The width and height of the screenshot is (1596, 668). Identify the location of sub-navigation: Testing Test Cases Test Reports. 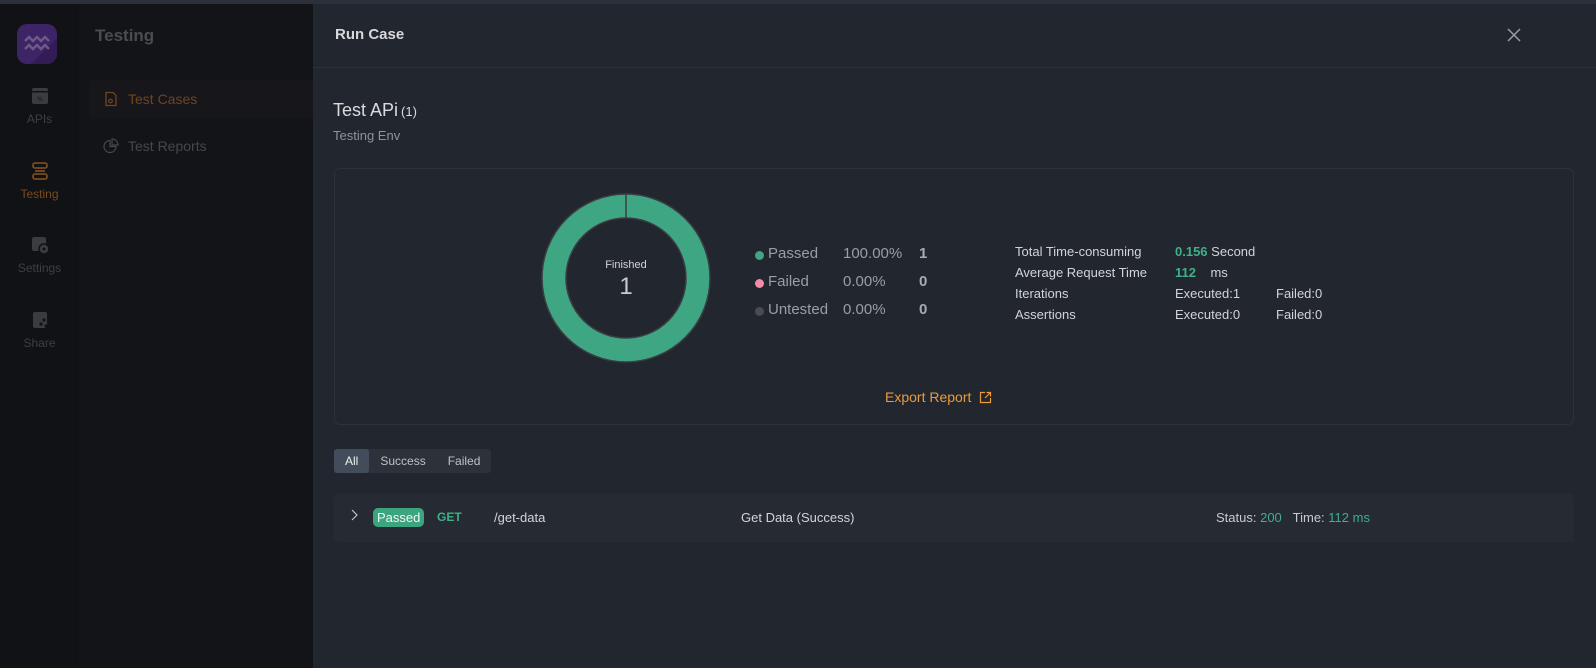
(196, 336).